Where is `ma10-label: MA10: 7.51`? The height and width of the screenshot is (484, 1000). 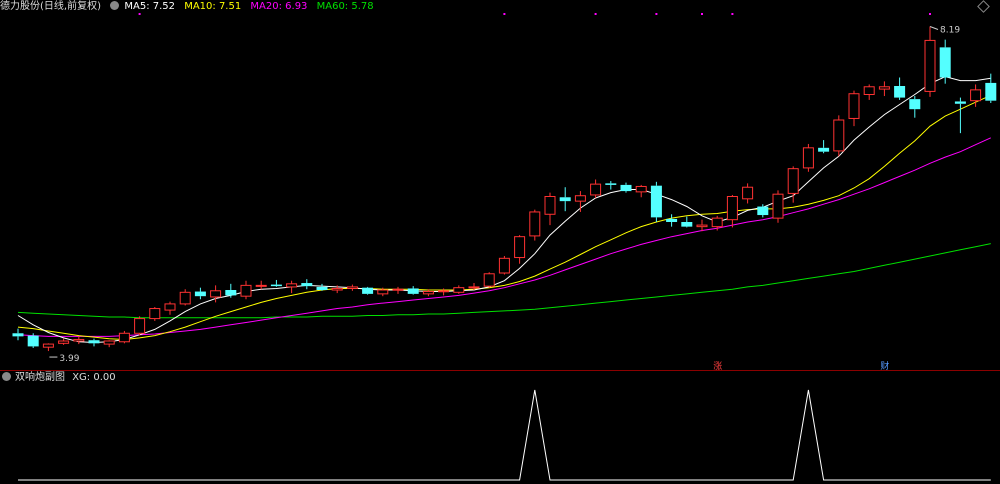
ma10-label: MA10: 7.51 is located at coordinates (213, 6).